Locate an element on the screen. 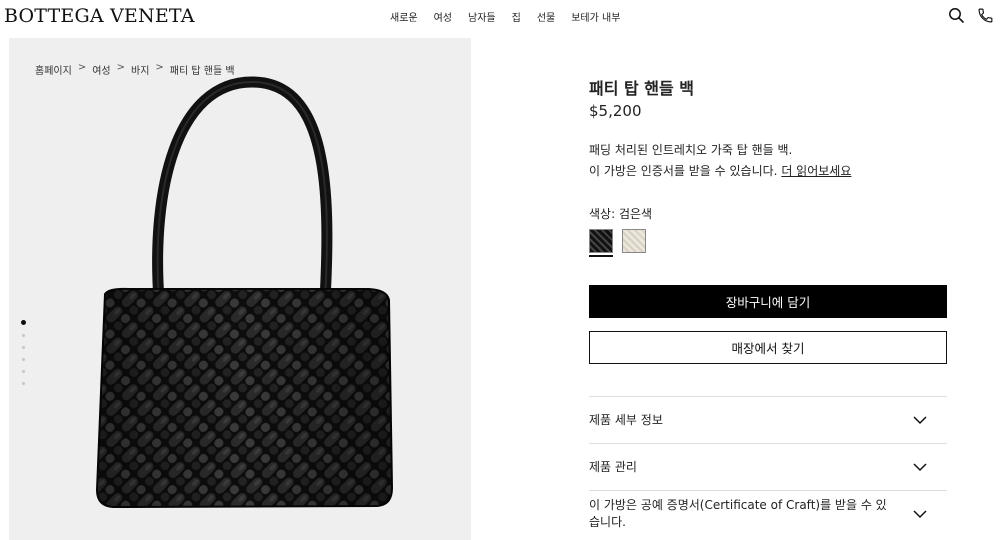  accordion-product-care: 제품 관리 is located at coordinates (768, 466).